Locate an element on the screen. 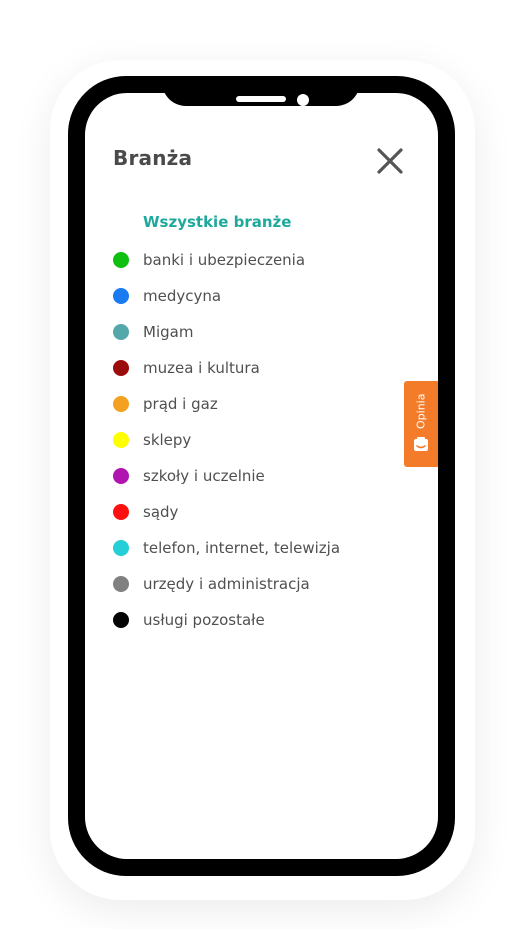 Image resolution: width=530 pixels, height=929 pixels. industry-label: muzea i kultura is located at coordinates (201, 368).